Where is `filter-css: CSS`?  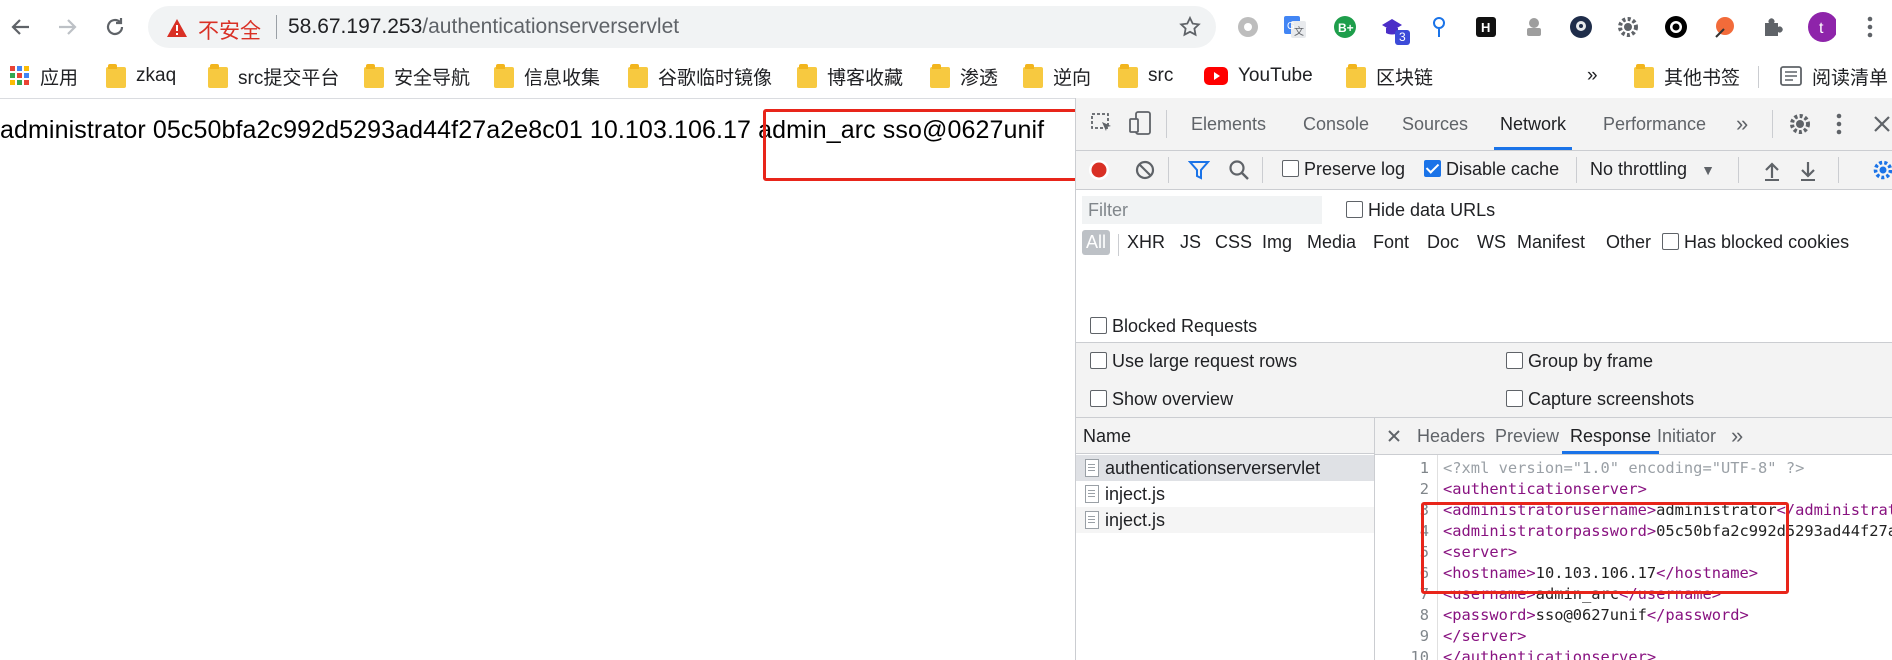
filter-css: CSS is located at coordinates (1233, 242).